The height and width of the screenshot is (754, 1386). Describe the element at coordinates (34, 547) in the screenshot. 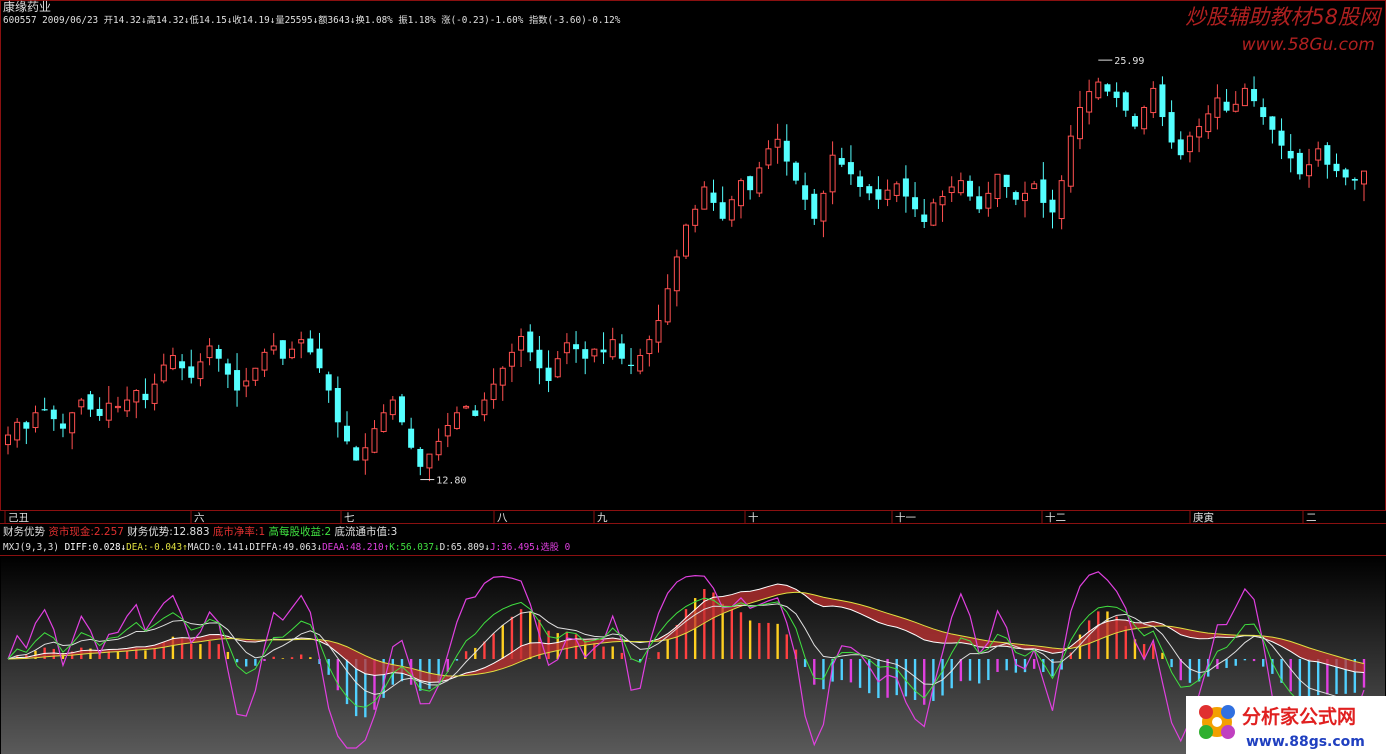

I see `indicator-field-0: MXJ(9,3,3)` at that location.